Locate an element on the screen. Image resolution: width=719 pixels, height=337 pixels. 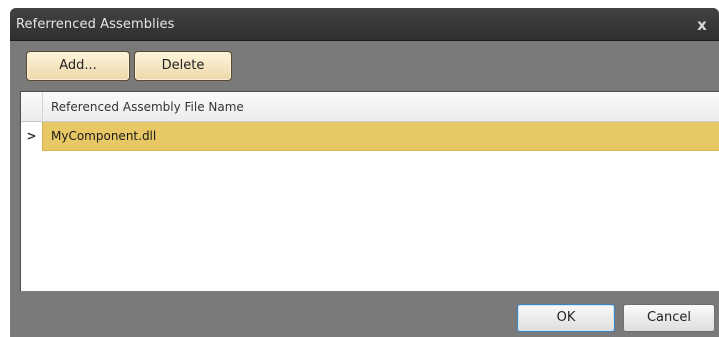
ok-button: OK is located at coordinates (566, 318).